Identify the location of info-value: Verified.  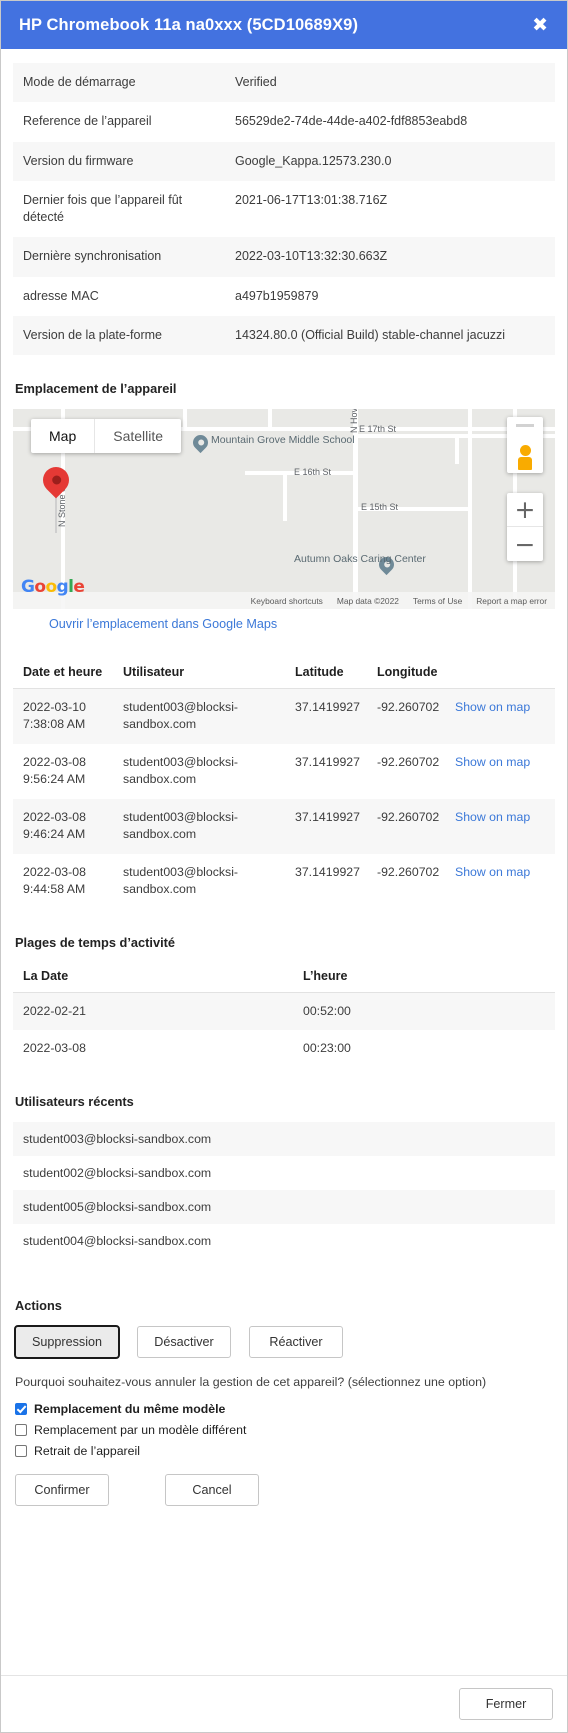
(390, 83).